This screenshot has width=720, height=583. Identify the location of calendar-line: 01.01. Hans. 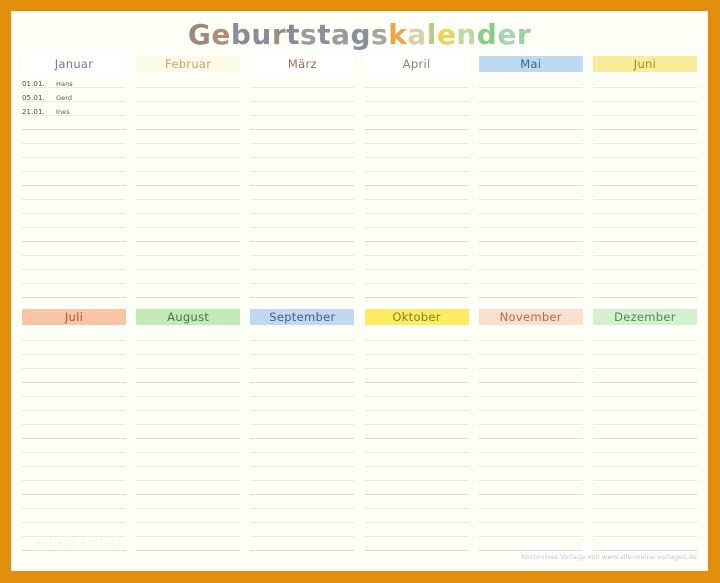
(74, 81).